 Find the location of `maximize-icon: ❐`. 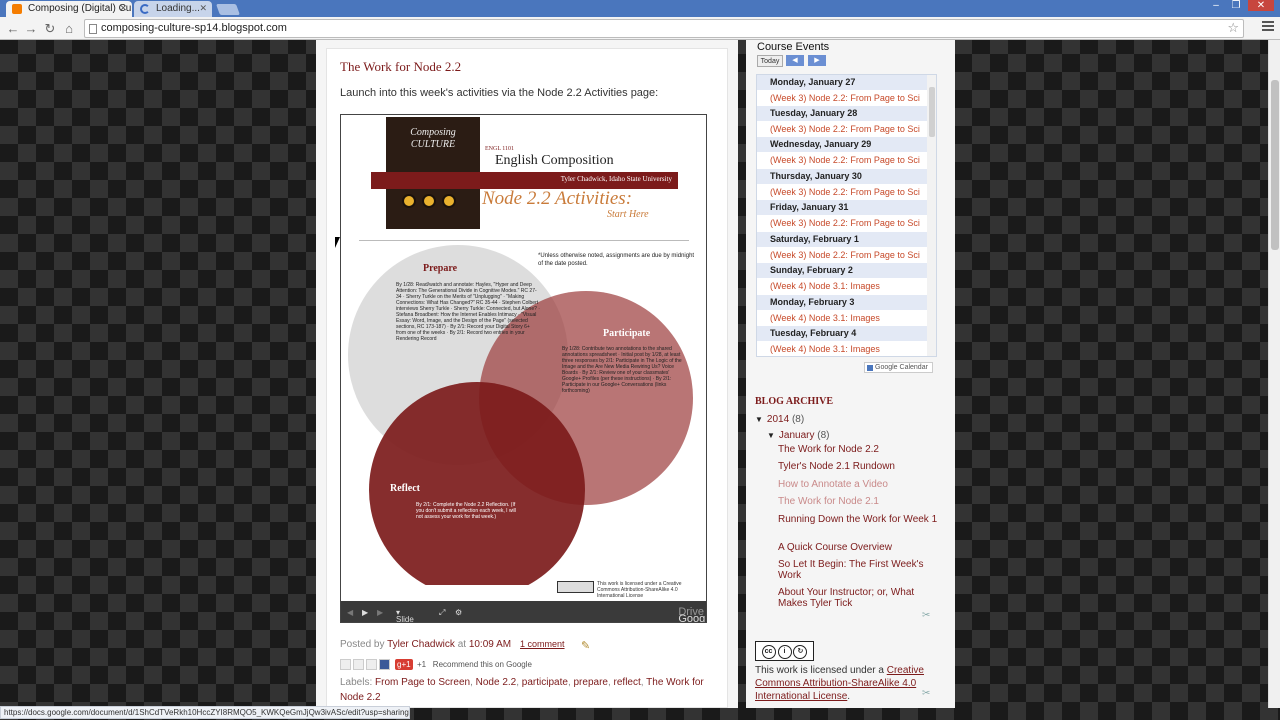

maximize-icon: ❐ is located at coordinates (1236, 5).